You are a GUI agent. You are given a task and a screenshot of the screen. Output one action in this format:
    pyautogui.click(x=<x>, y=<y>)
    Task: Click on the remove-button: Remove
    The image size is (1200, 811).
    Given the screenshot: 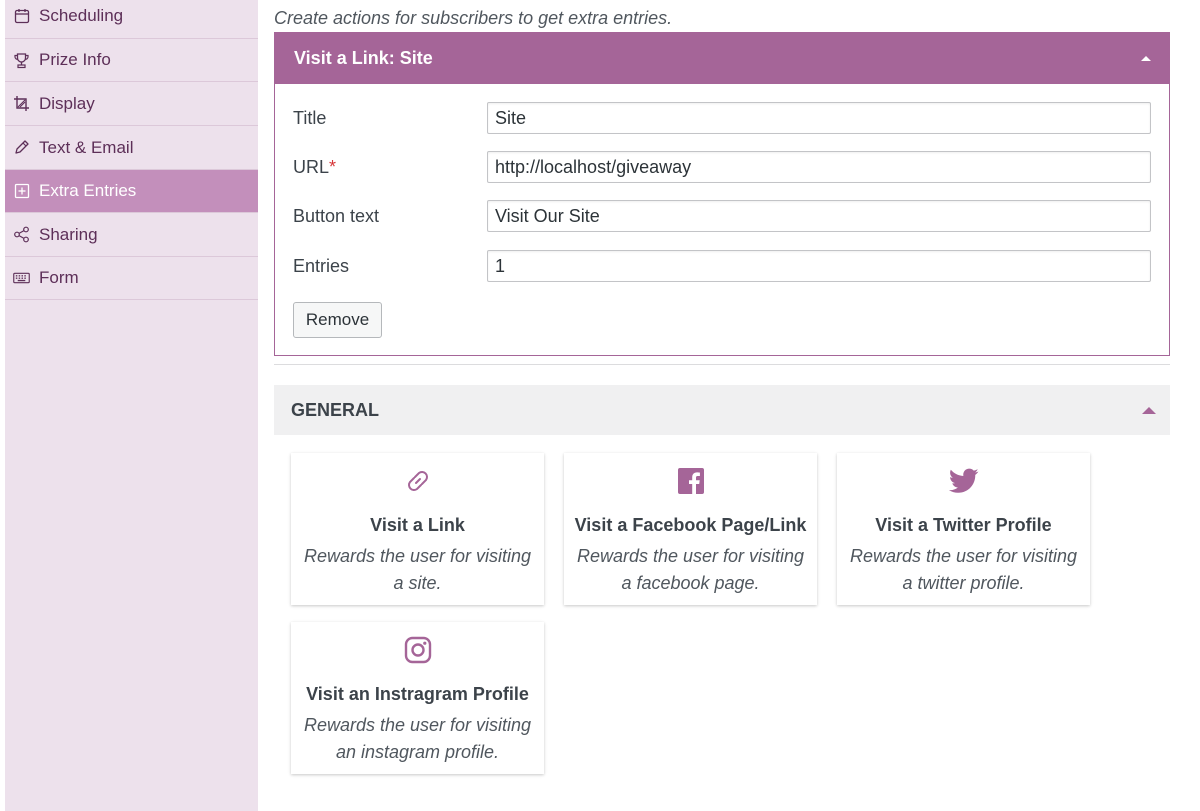 What is the action you would take?
    pyautogui.click(x=337, y=320)
    